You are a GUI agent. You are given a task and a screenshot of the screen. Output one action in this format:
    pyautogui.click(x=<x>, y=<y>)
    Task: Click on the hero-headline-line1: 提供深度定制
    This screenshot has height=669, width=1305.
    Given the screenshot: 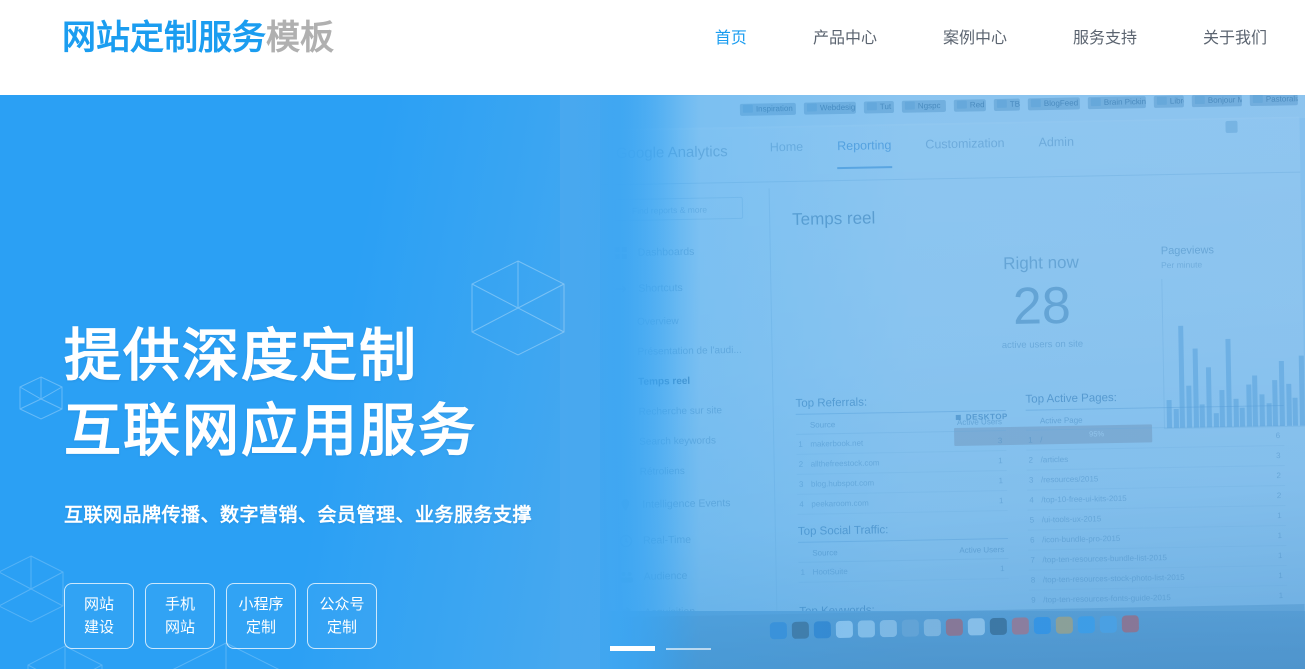 What is the action you would take?
    pyautogui.click(x=241, y=356)
    